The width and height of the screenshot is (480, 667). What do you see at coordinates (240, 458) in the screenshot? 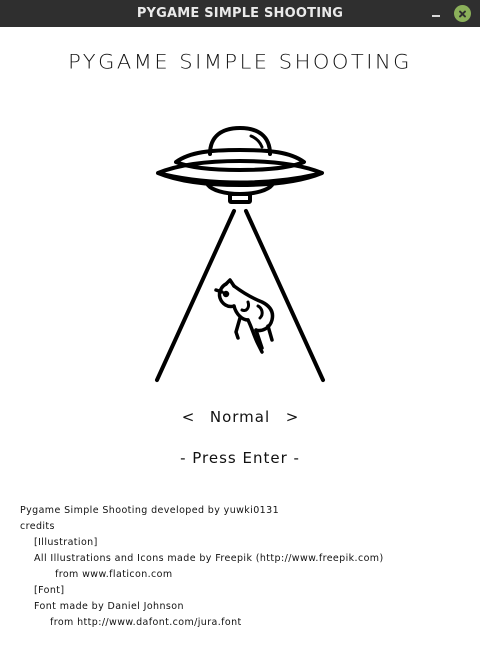
I see `press-enter-prompt: - Press Enter -` at bounding box center [240, 458].